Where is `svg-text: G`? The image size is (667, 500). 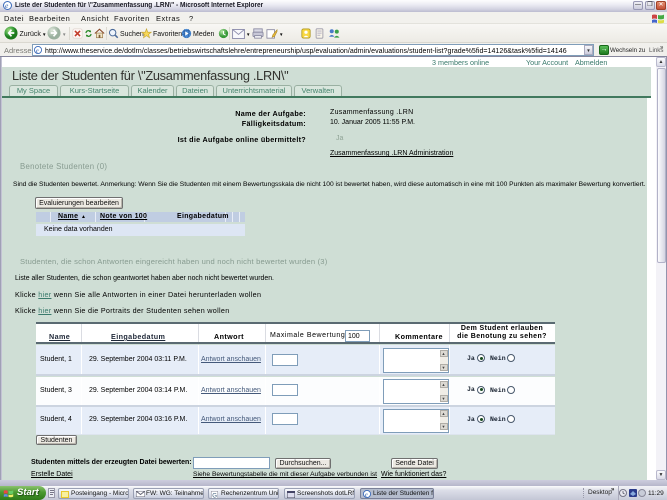 svg-text: G is located at coordinates (214, 496).